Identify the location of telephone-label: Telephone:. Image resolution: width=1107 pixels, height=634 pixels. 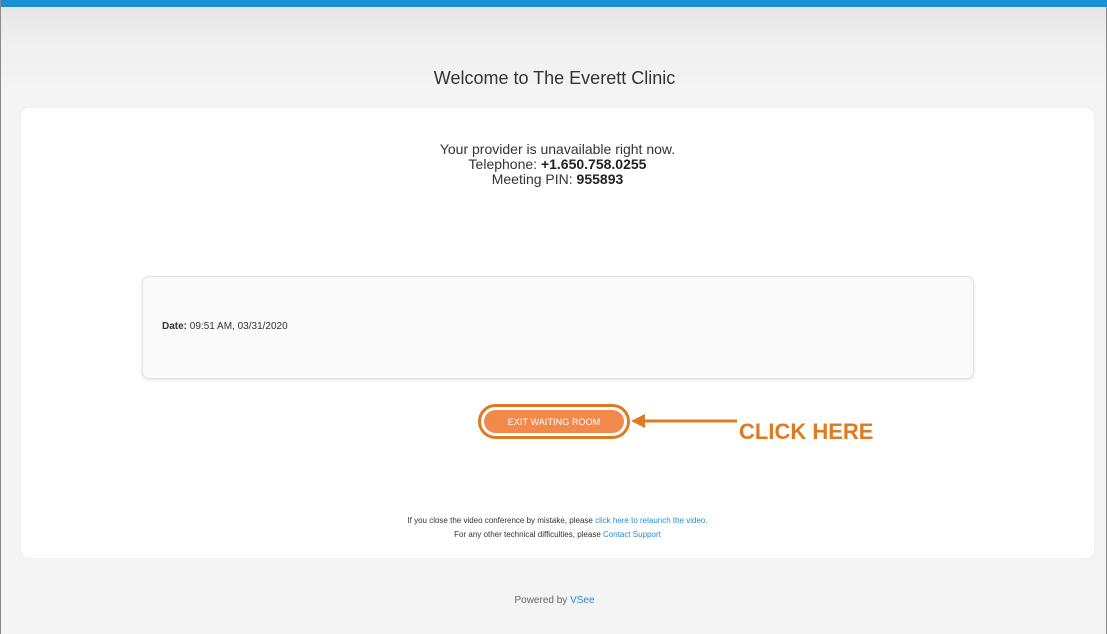
(503, 164).